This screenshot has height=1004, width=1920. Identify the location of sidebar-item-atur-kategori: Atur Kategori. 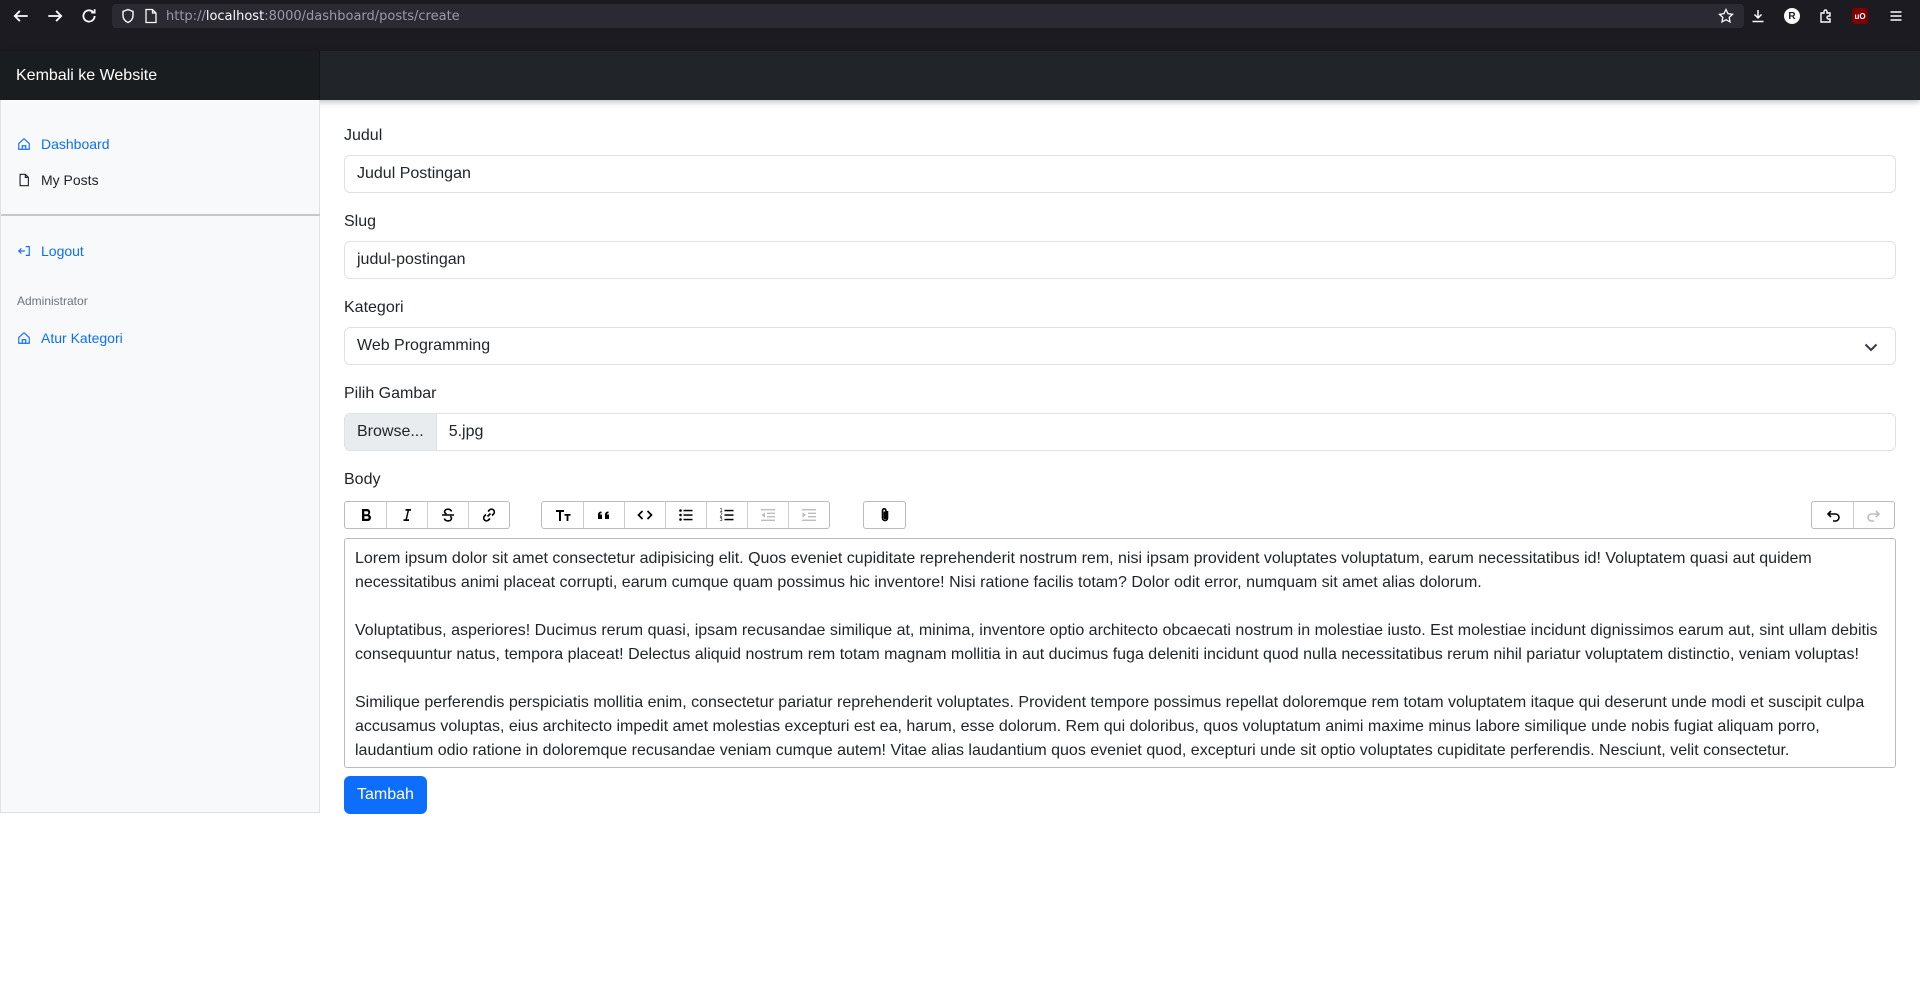
(70, 338).